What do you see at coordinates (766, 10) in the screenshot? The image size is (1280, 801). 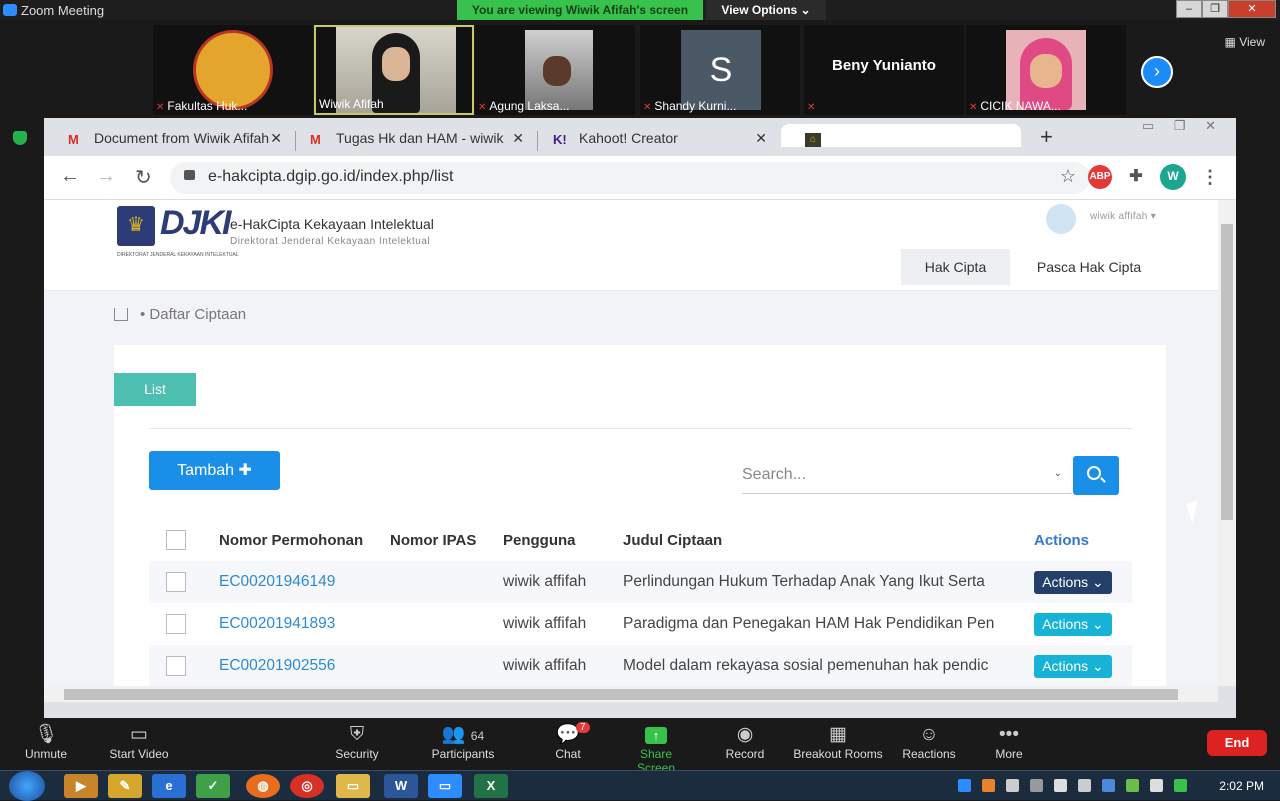 I see `view-options-button: View Options ⌄` at bounding box center [766, 10].